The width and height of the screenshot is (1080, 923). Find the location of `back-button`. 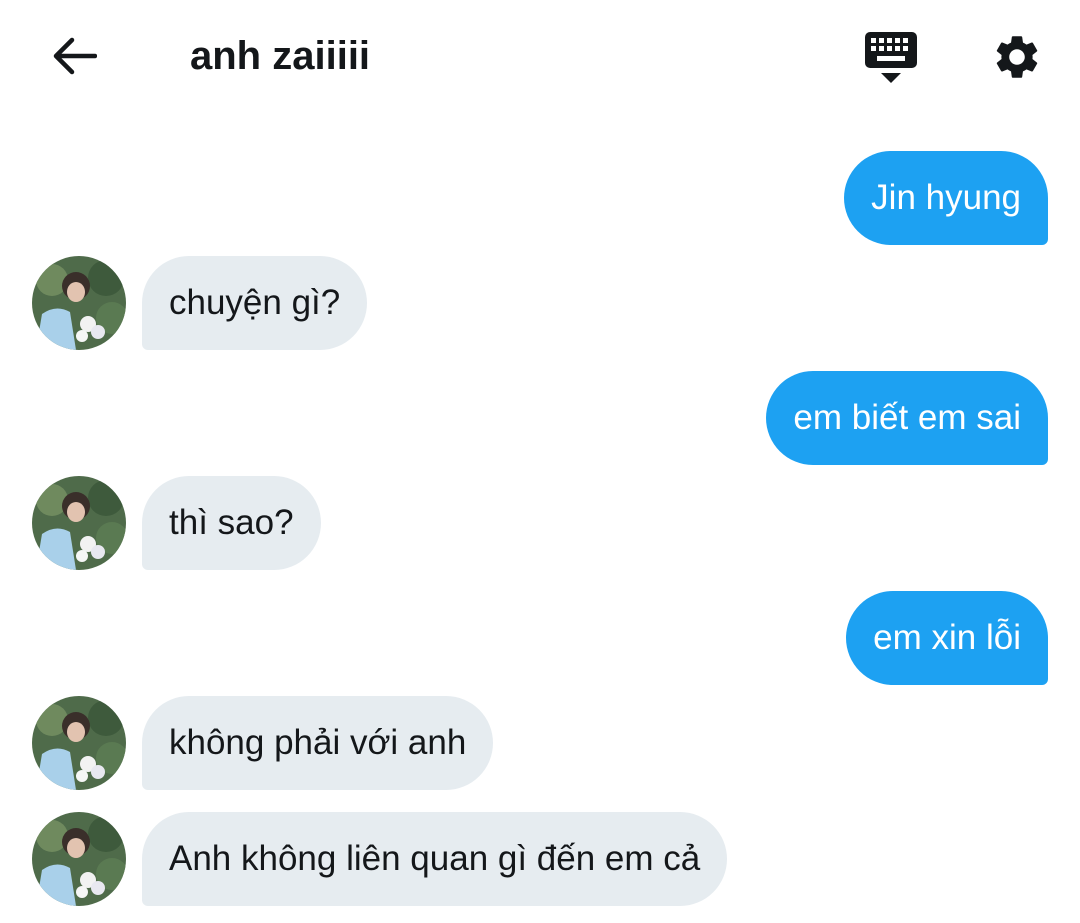

back-button is located at coordinates (74, 56).